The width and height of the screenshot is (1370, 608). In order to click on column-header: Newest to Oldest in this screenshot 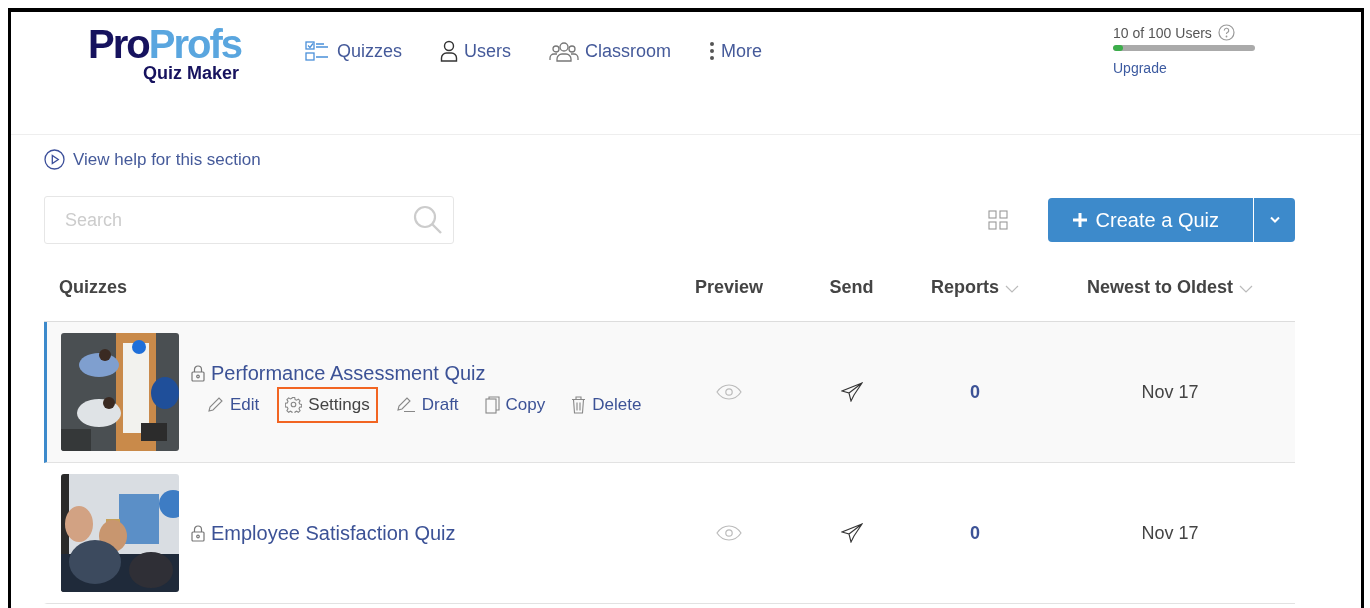, I will do `click(1170, 287)`.